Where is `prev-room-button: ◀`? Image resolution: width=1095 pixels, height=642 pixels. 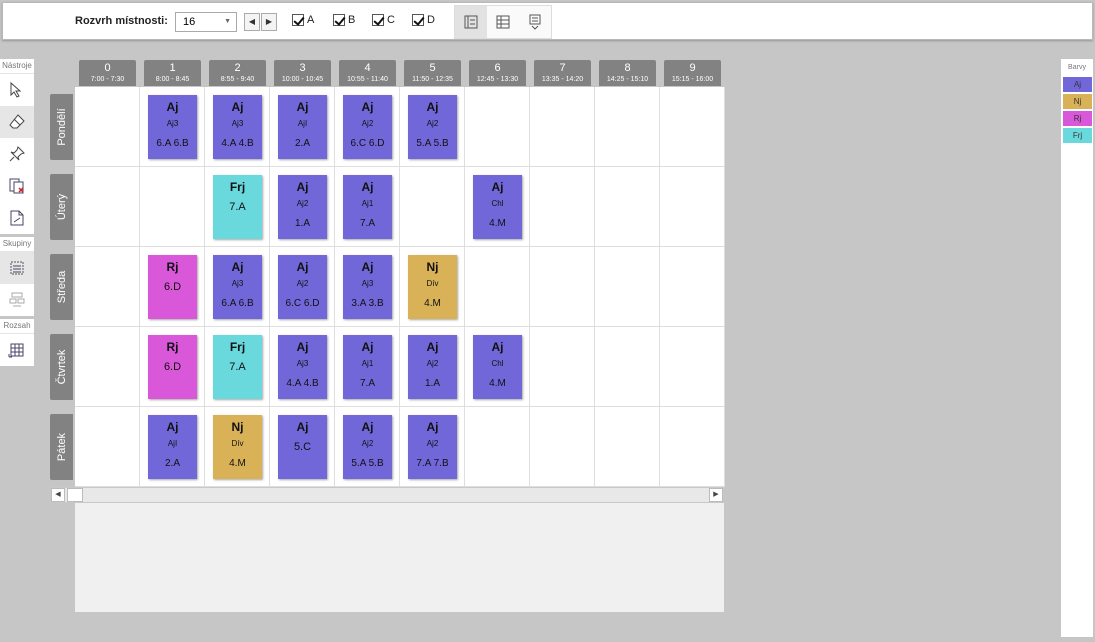
prev-room-button: ◀ is located at coordinates (252, 22).